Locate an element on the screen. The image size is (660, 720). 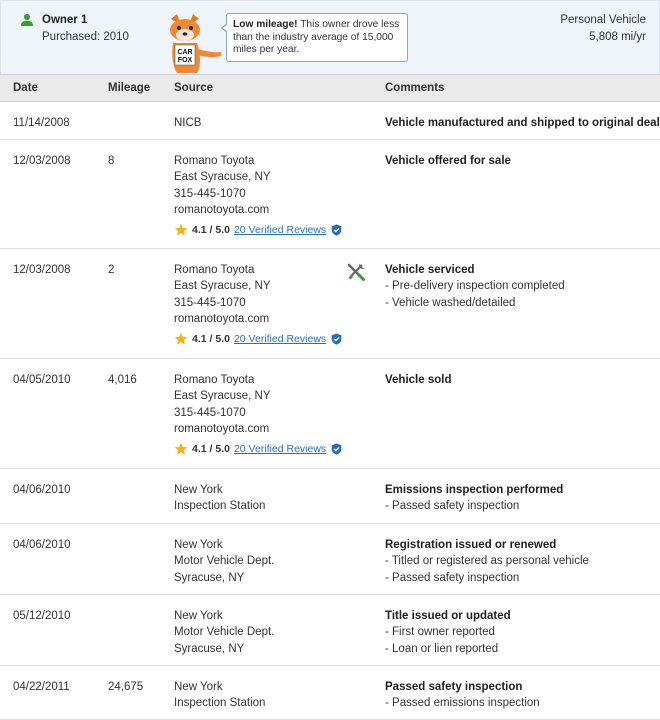
carfox-mascot-icon: CAR FOX is located at coordinates (195, 43).